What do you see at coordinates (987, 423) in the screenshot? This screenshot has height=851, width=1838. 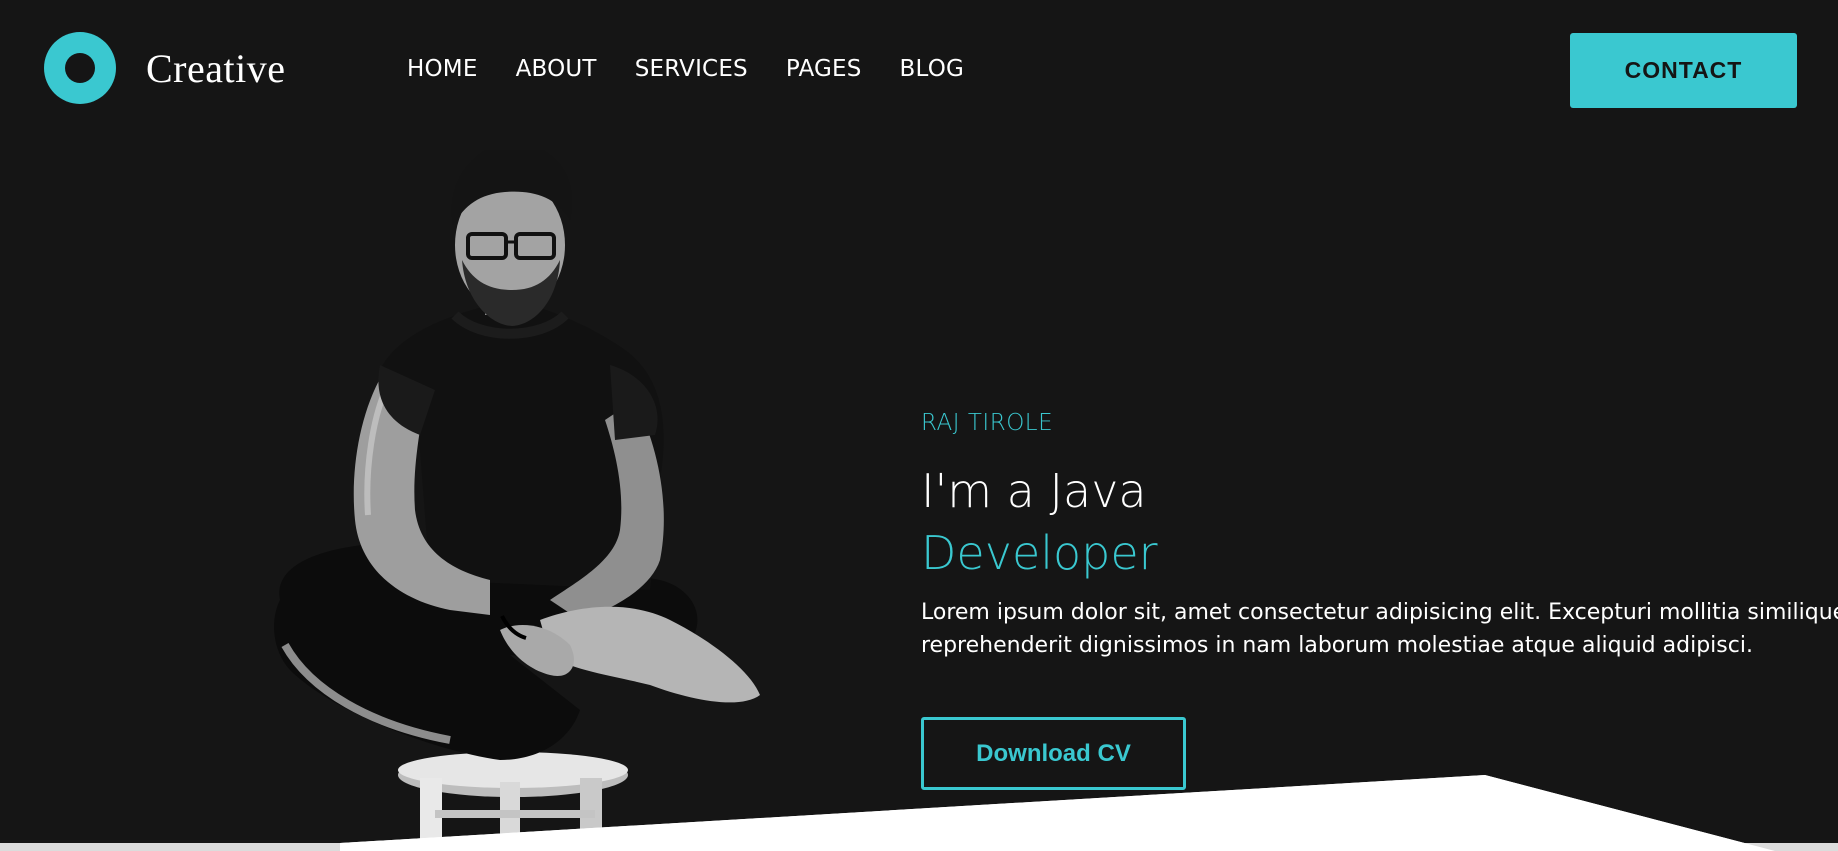 I see `hero-name: RAJ TIROLE` at bounding box center [987, 423].